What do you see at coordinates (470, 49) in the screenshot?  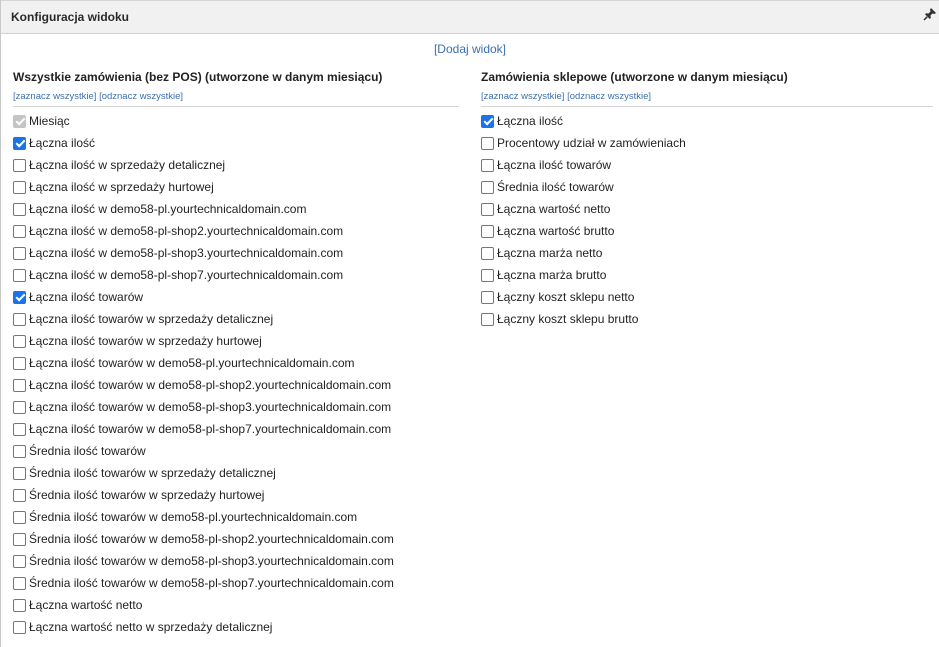 I see `add-view-link: [Dodaj widok]` at bounding box center [470, 49].